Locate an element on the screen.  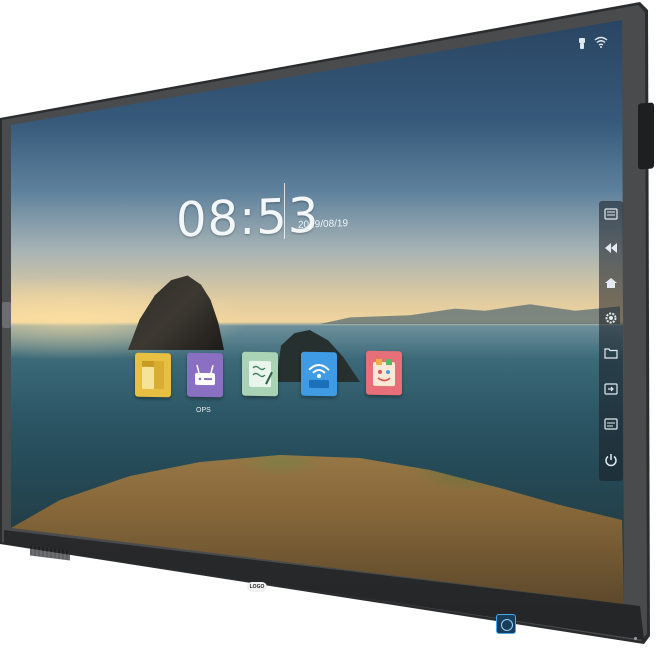
ops-app-icon is located at coordinates (205, 375).